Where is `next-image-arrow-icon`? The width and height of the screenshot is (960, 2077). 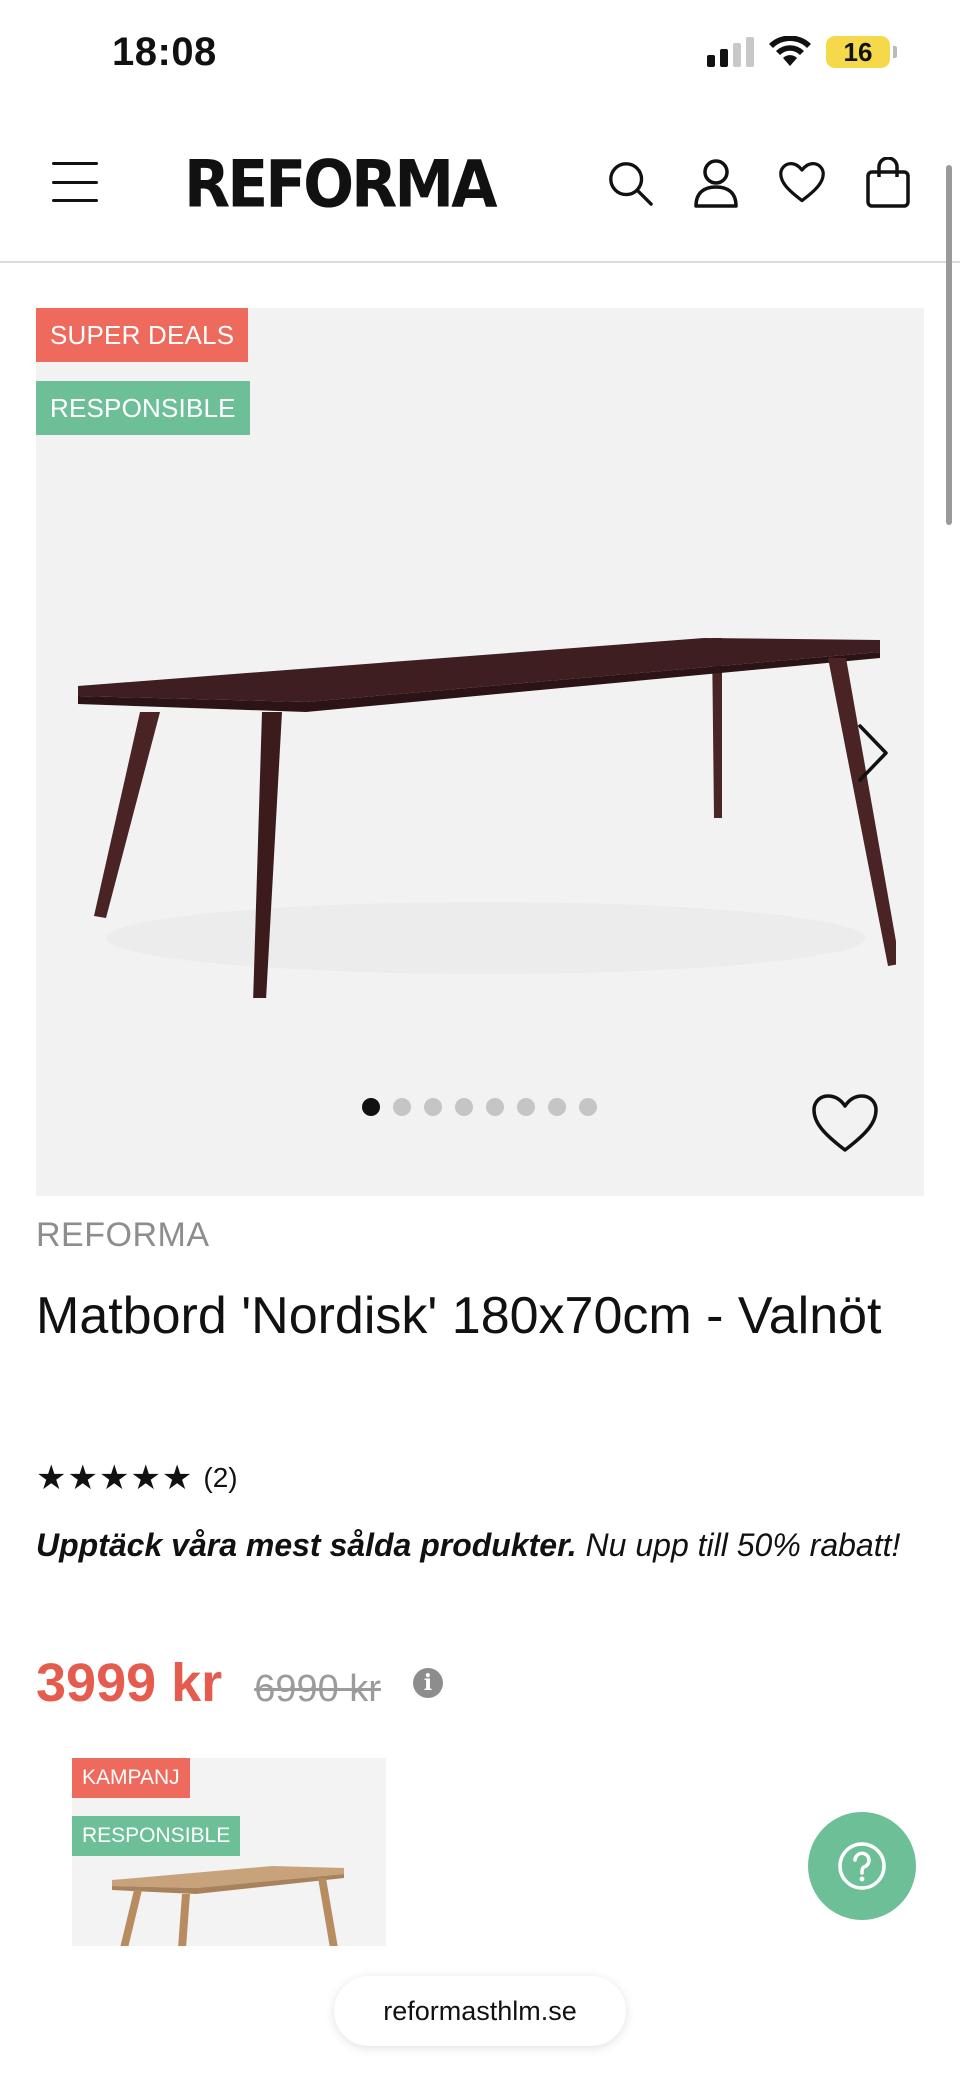 next-image-arrow-icon is located at coordinates (871, 753).